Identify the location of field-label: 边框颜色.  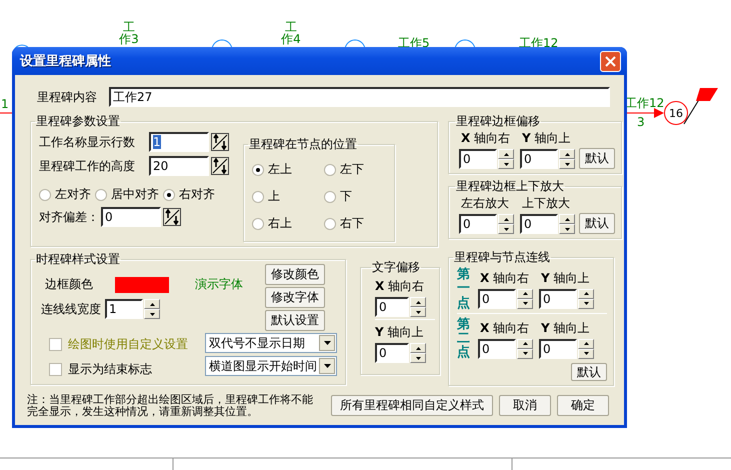
(69, 284).